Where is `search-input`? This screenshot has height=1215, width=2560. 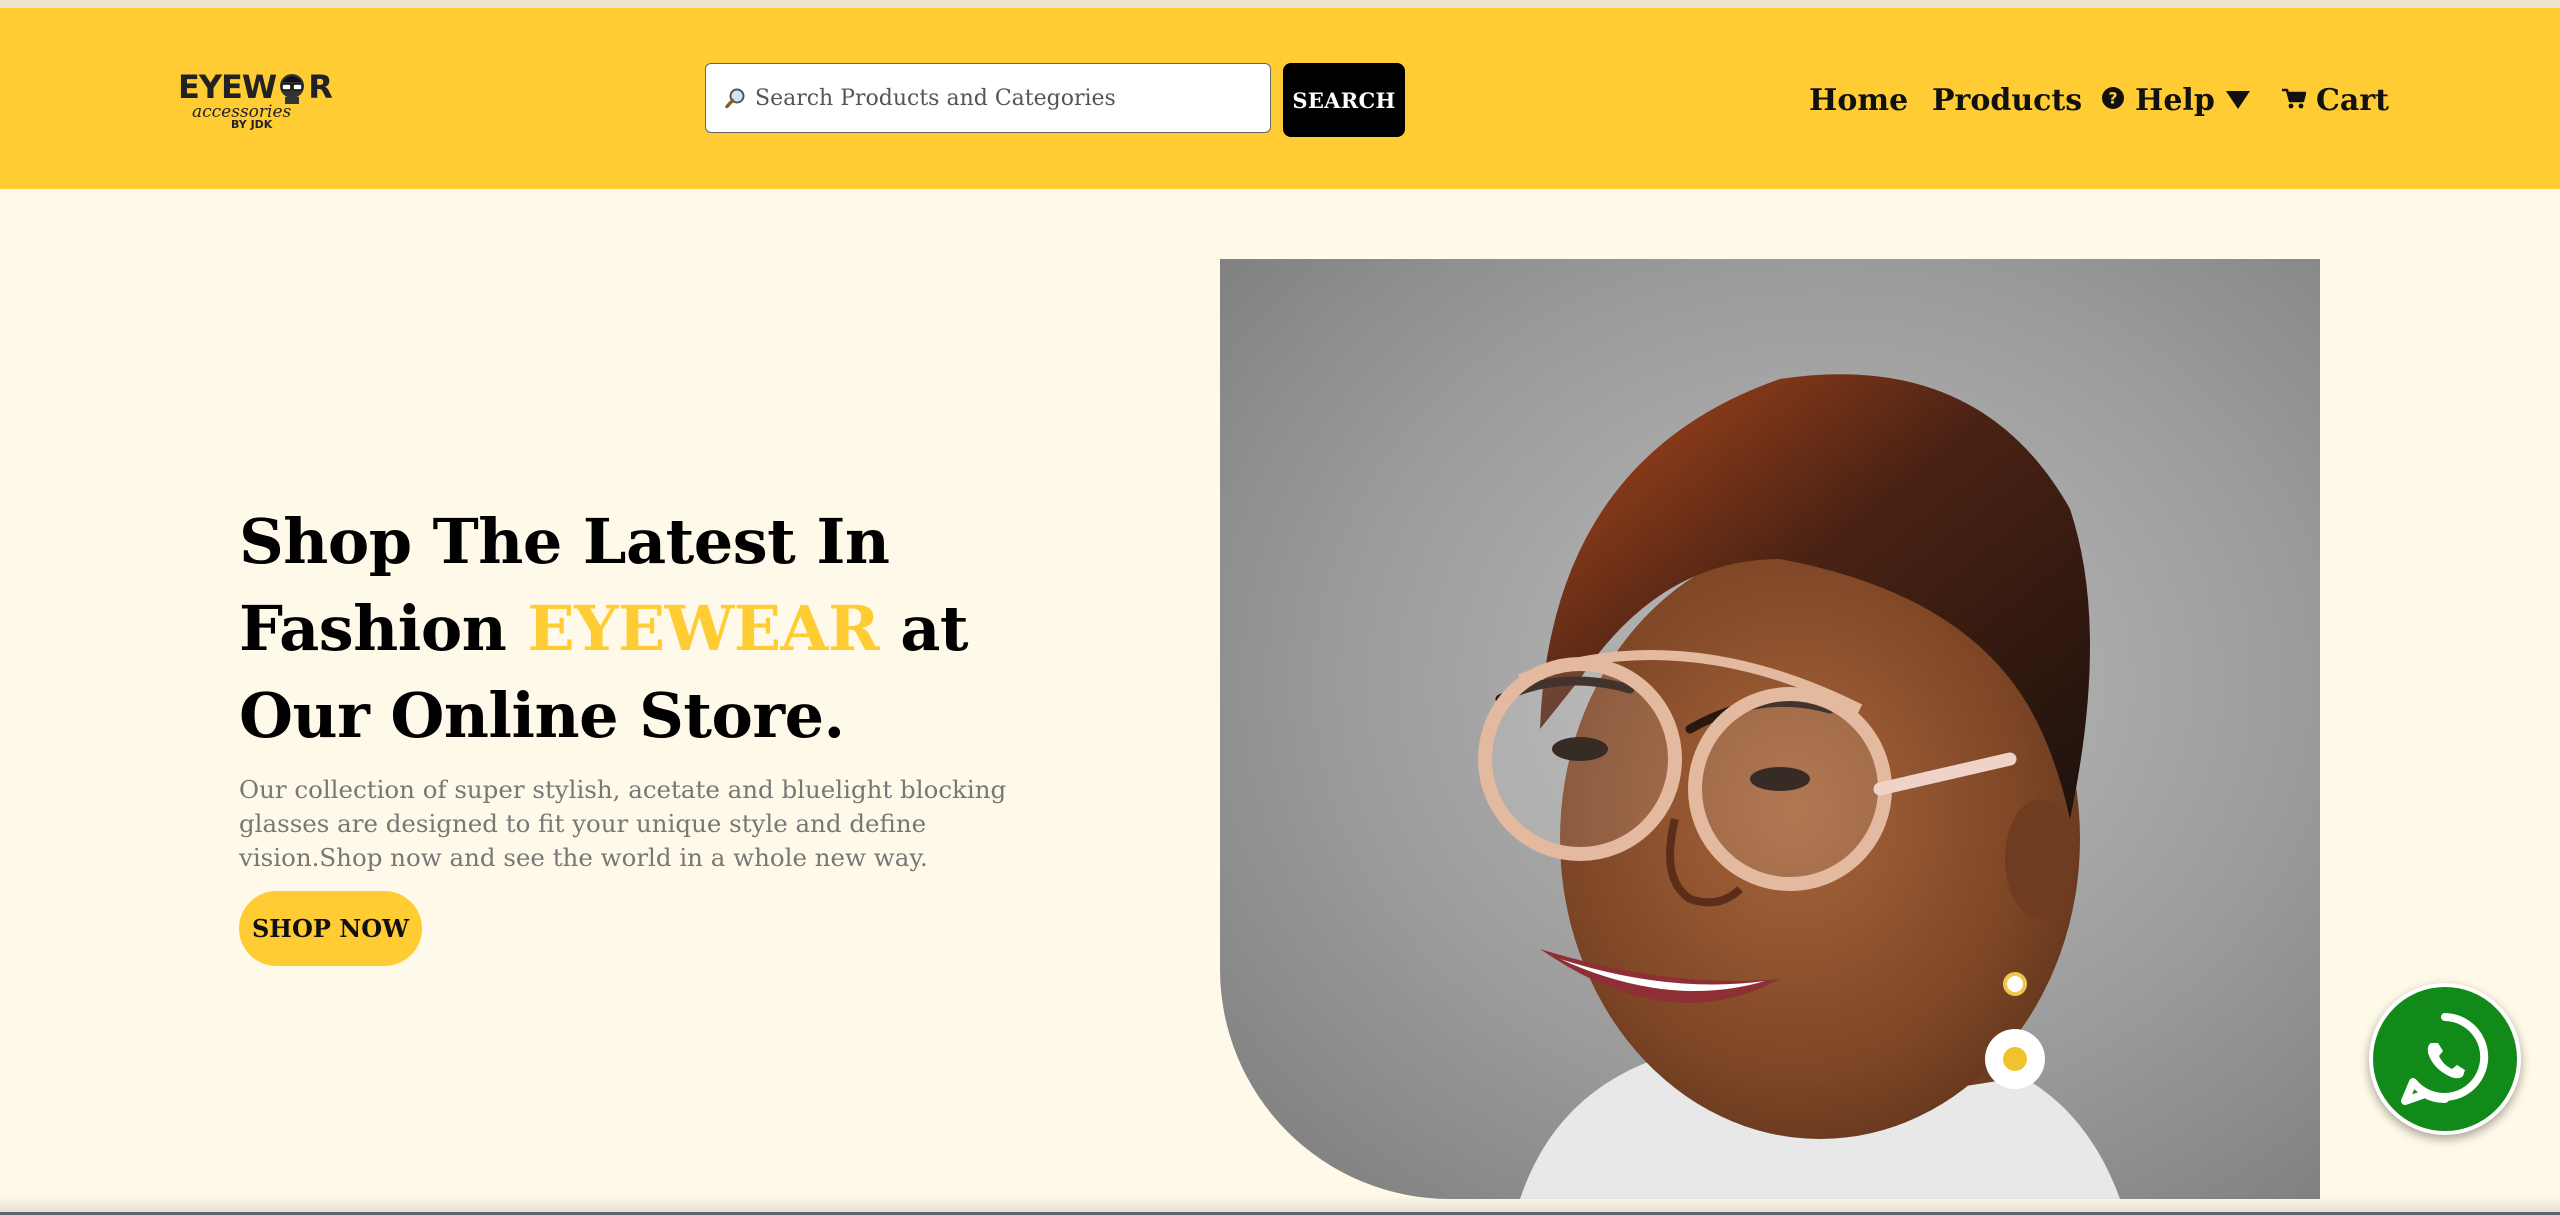 search-input is located at coordinates (988, 98).